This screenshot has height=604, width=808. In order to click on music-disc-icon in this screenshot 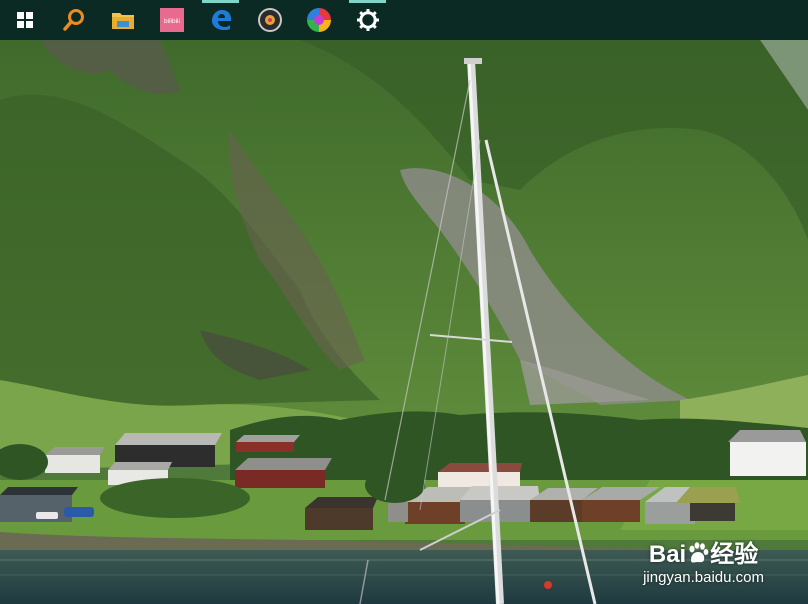, I will do `click(269, 20)`.